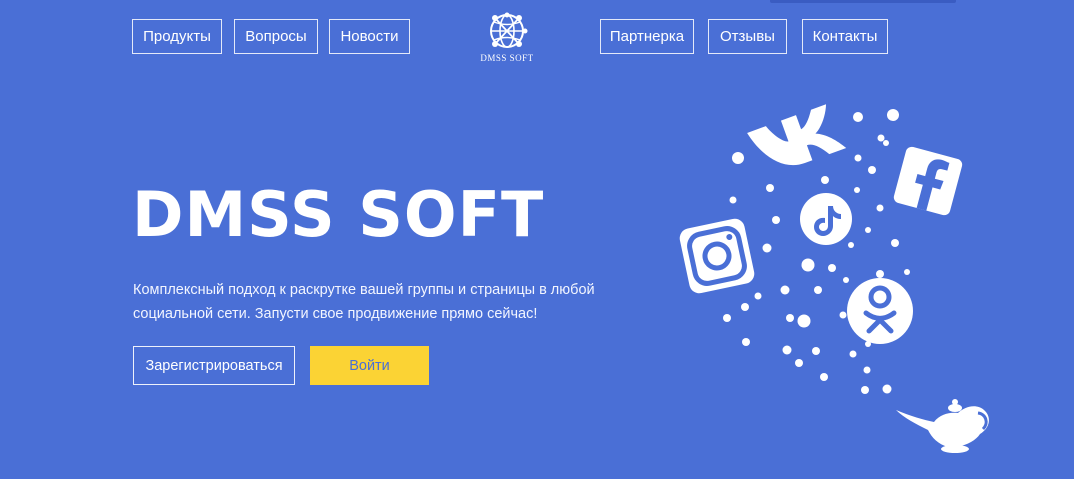  I want to click on odnoklassniki-icon, so click(880, 311).